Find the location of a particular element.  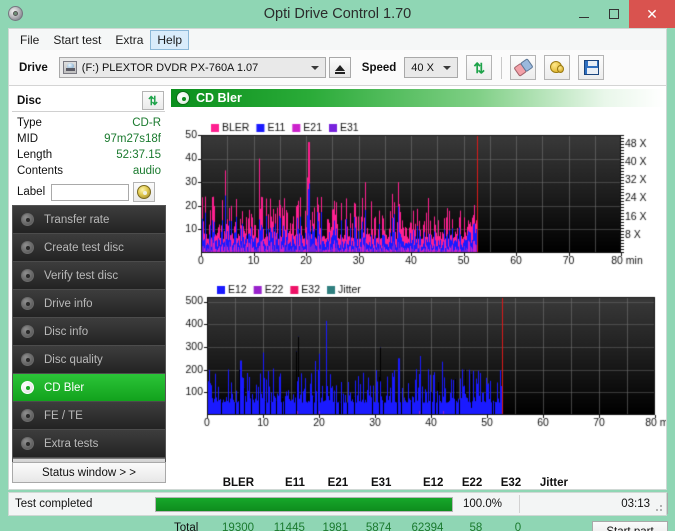

window-controls: ✕ is located at coordinates (622, 14).